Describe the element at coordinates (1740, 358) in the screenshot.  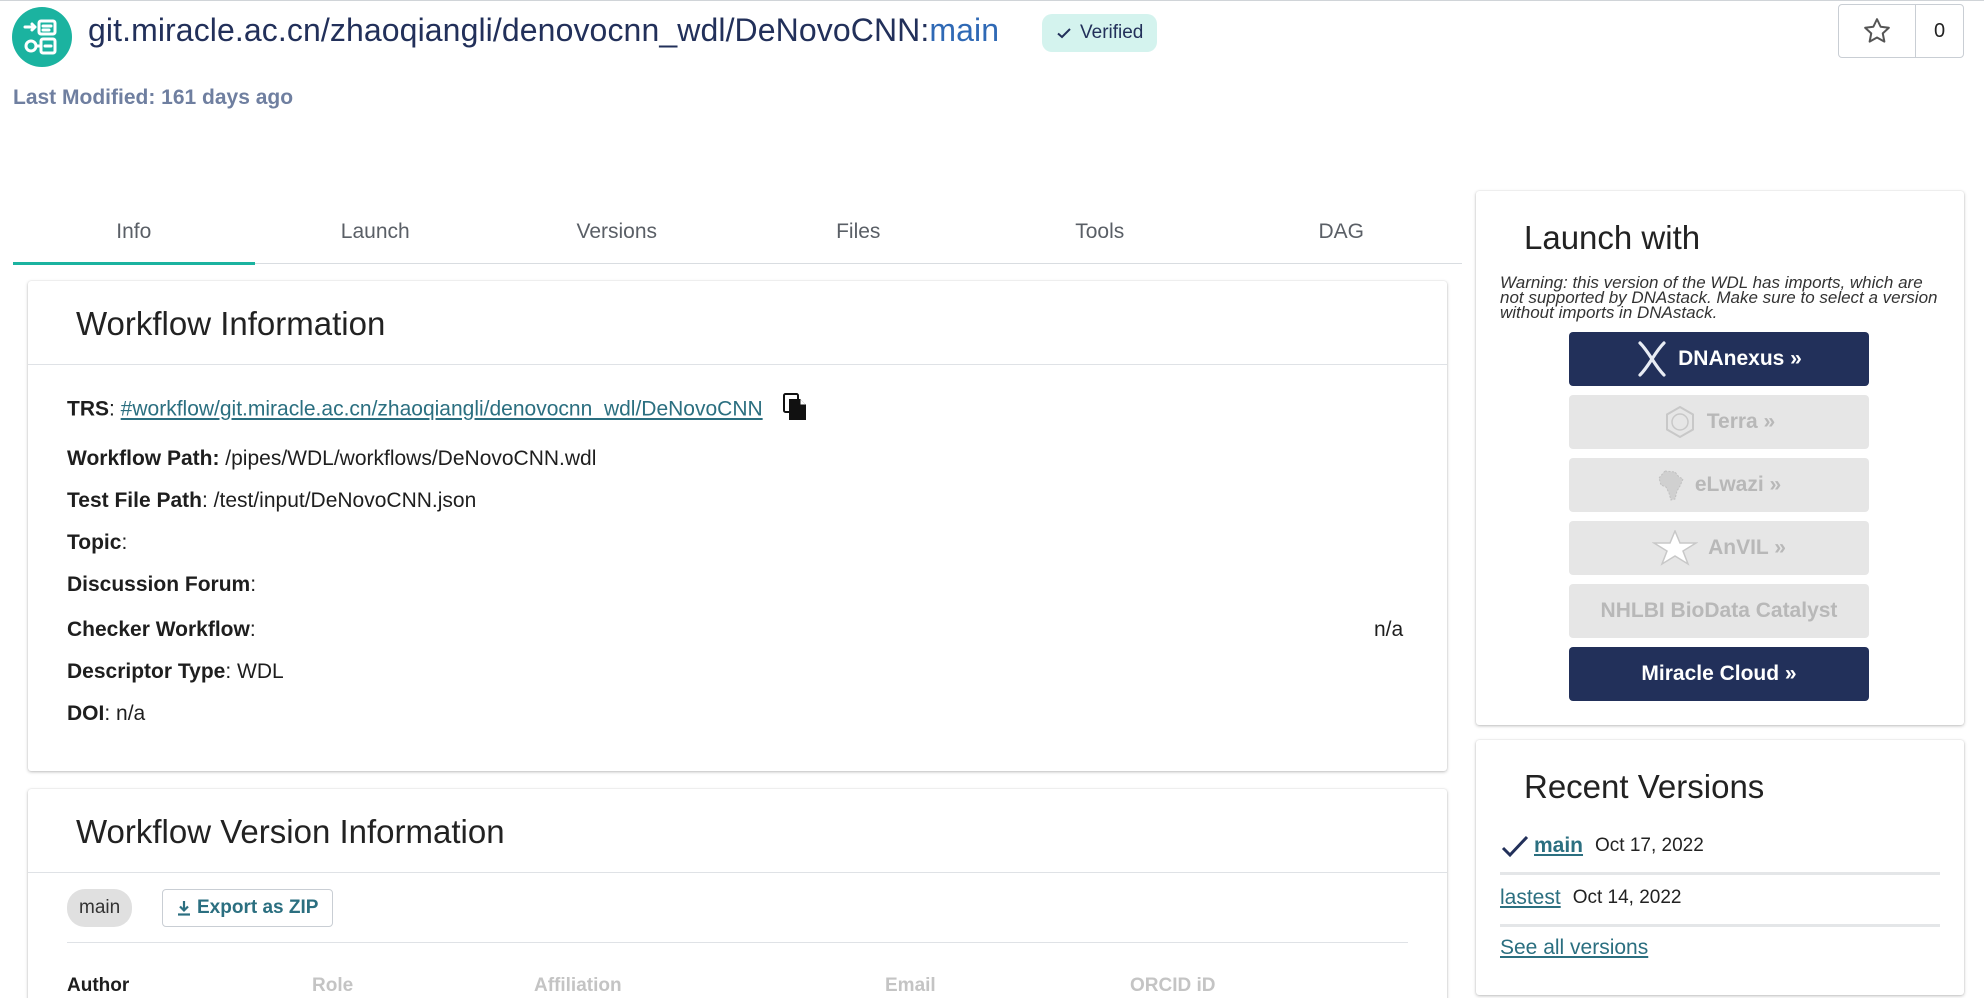
I see `dnanexus-label: DNAnexus »` at that location.